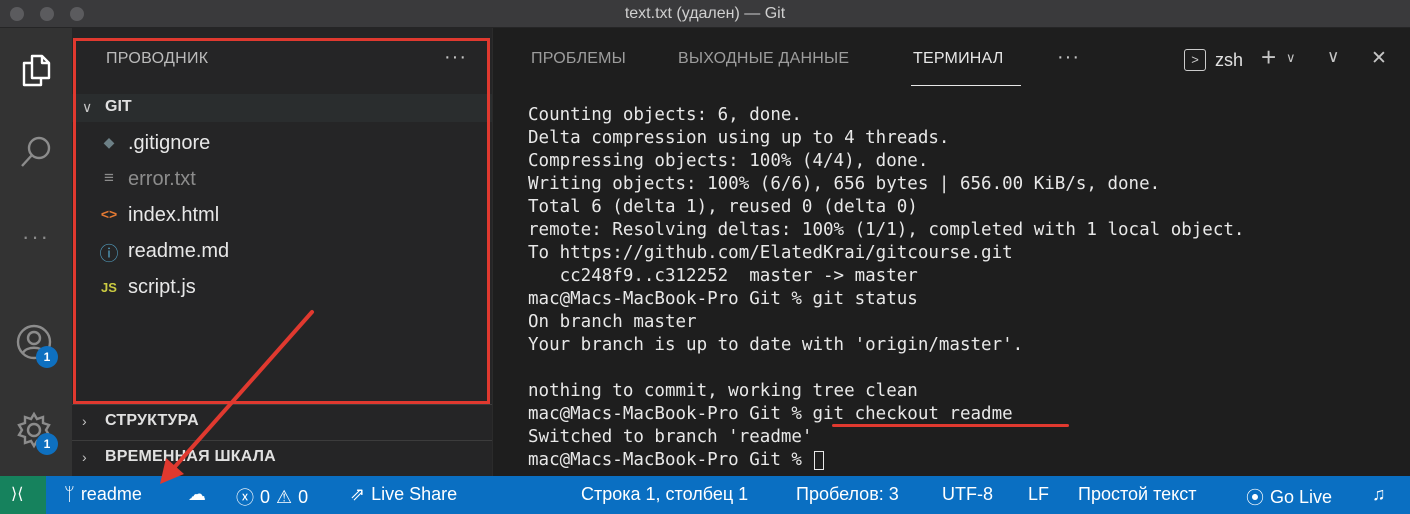 Image resolution: width=1410 pixels, height=514 pixels. What do you see at coordinates (723, 299) in the screenshot?
I see `terminal-line: mac@Macs-MacBook-Pro Git % git status` at bounding box center [723, 299].